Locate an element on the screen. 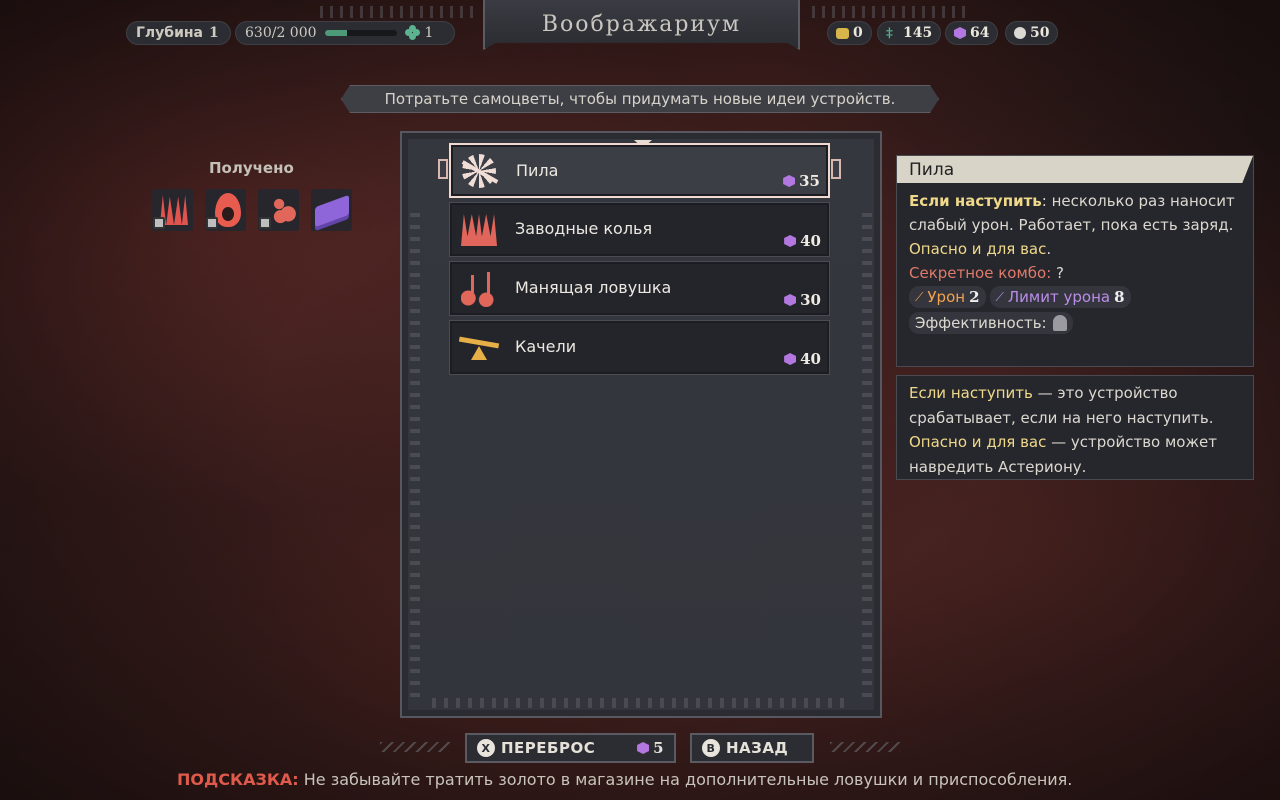 The width and height of the screenshot is (1280, 800). meander-ornament-left is located at coordinates (397, 12).